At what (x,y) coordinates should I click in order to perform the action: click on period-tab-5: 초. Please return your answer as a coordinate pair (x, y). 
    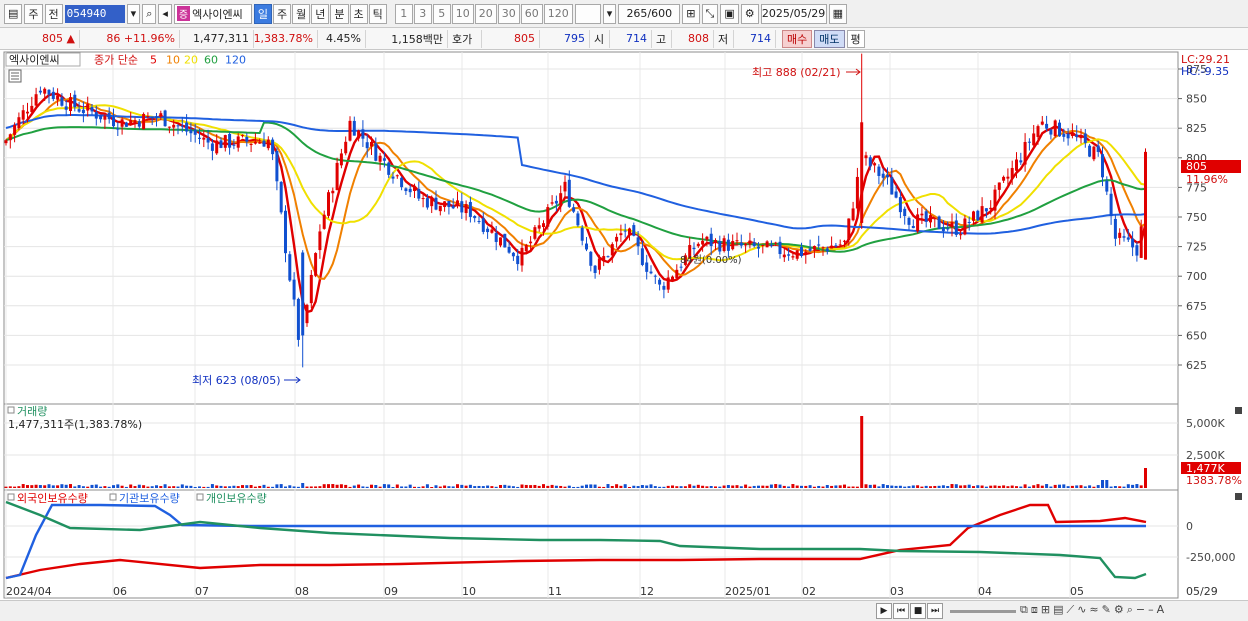
    Looking at the image, I should click on (358, 13).